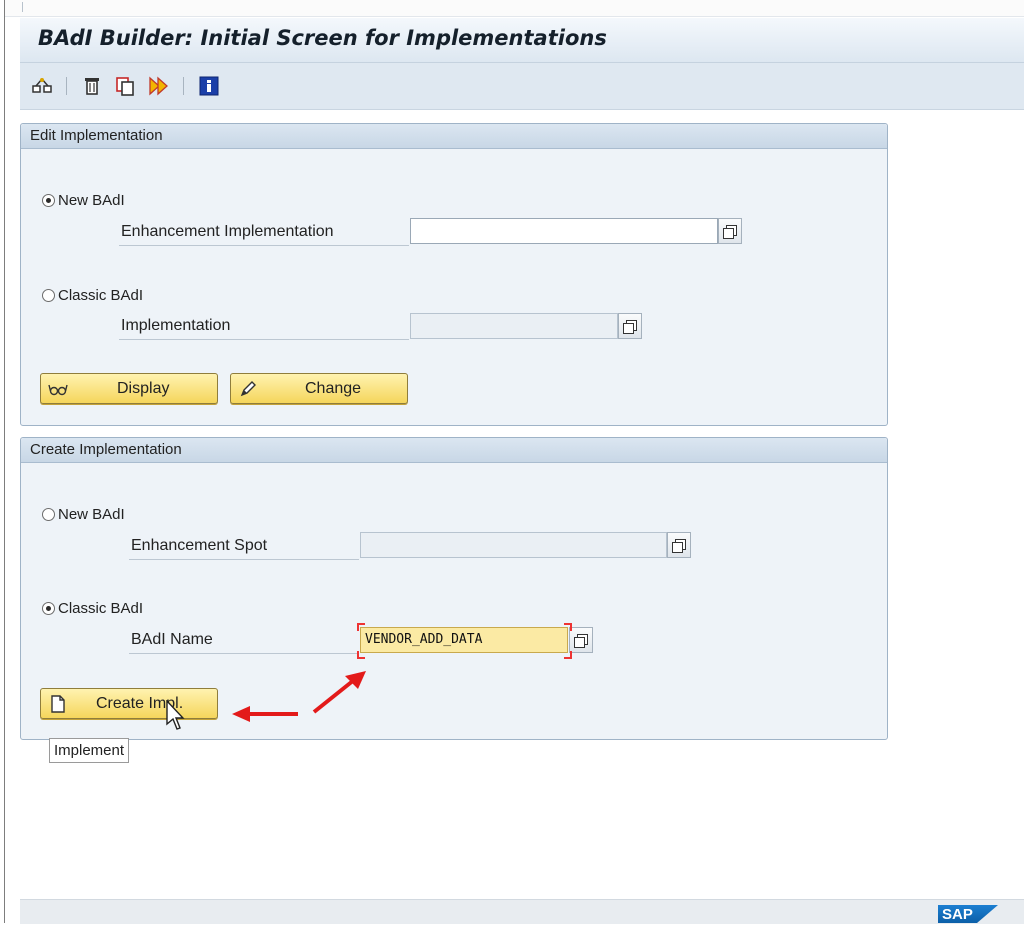 This screenshot has height=925, width=1024. Describe the element at coordinates (454, 136) in the screenshot. I see `group-title: Edit Implementation` at that location.